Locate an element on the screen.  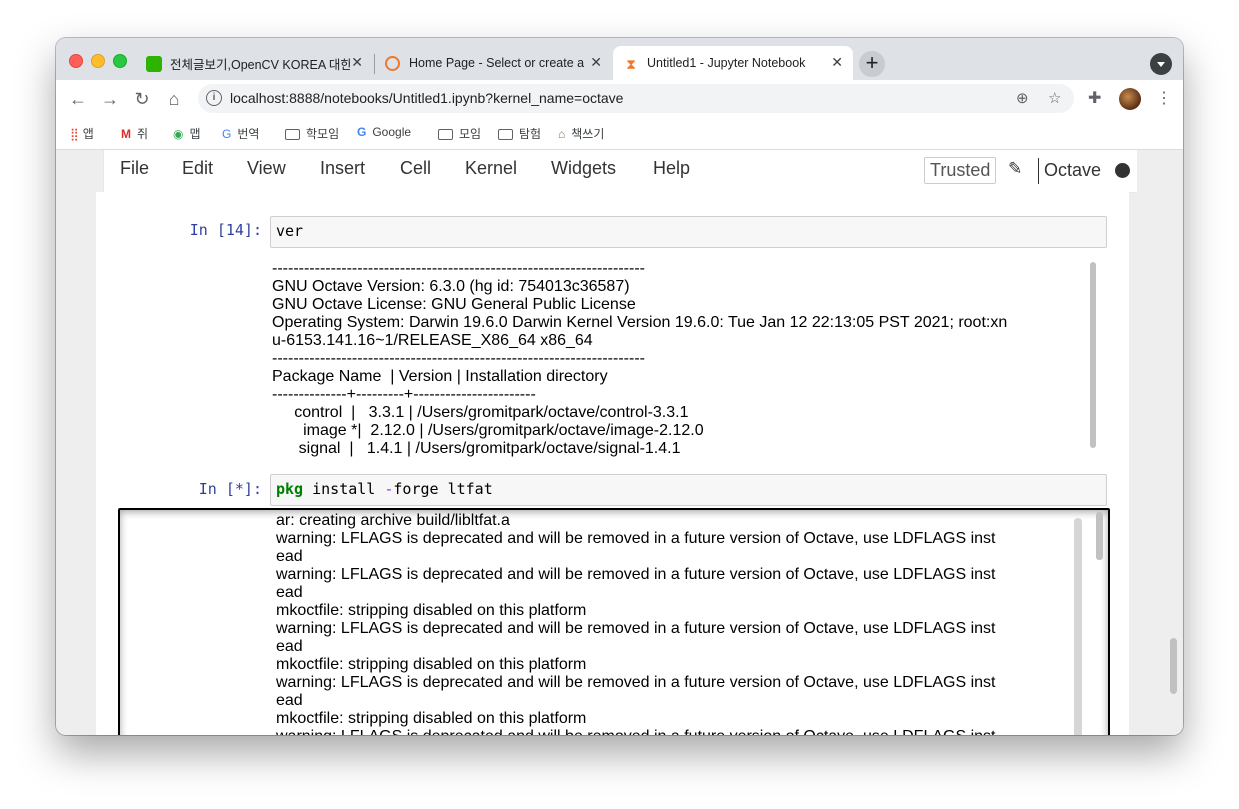
cafe-favicon-icon is located at coordinates (154, 64).